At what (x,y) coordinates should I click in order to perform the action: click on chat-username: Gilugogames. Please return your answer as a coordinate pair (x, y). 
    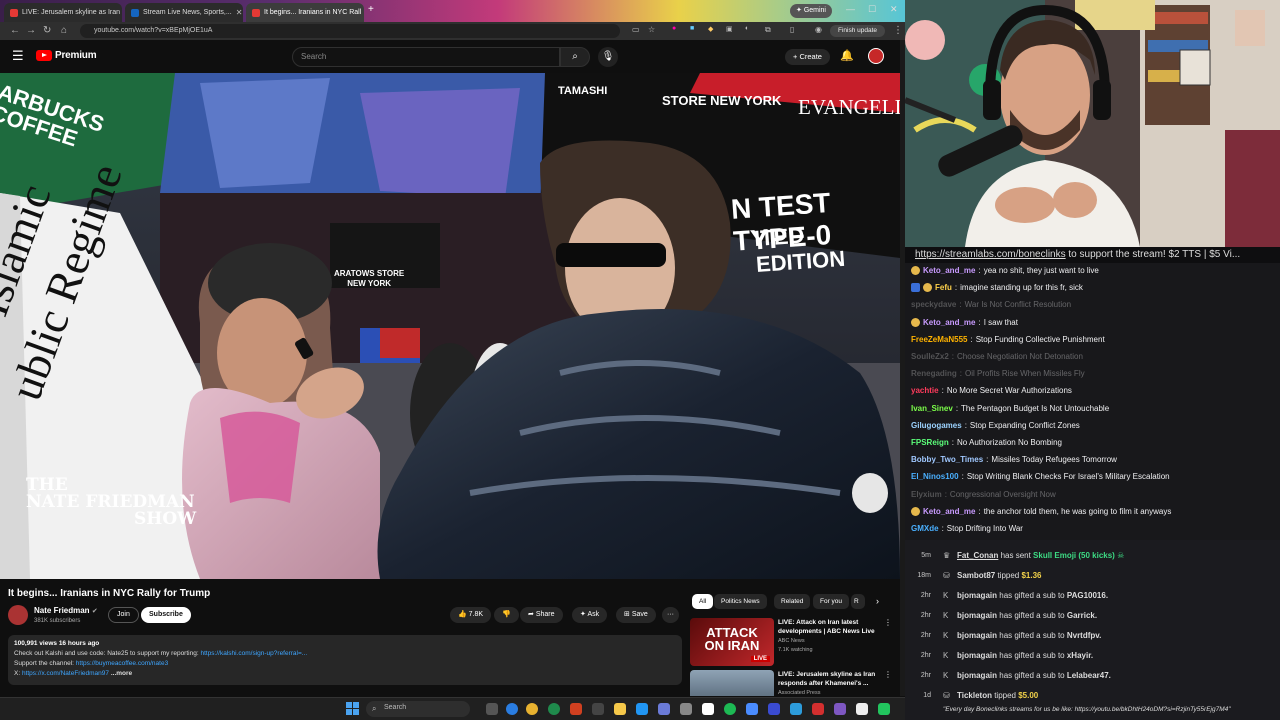
    Looking at the image, I should click on (936, 425).